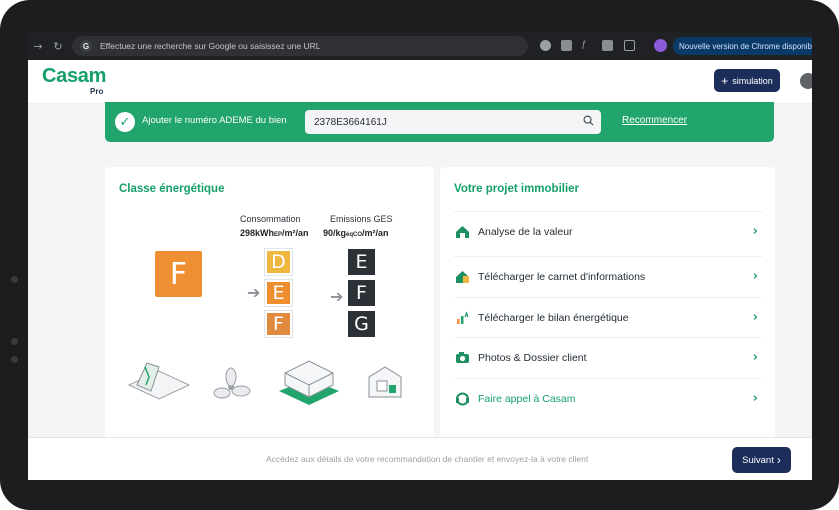 The image size is (839, 510). I want to click on reload-icon: ↻, so click(58, 46).